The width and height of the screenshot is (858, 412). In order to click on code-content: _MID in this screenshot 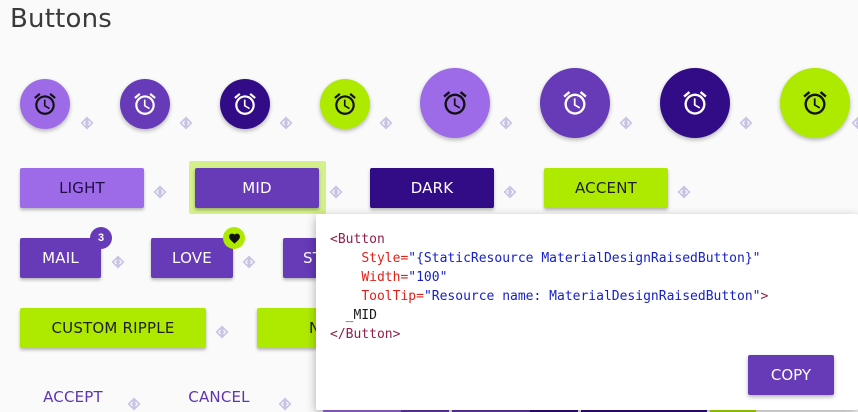, I will do `click(361, 315)`.